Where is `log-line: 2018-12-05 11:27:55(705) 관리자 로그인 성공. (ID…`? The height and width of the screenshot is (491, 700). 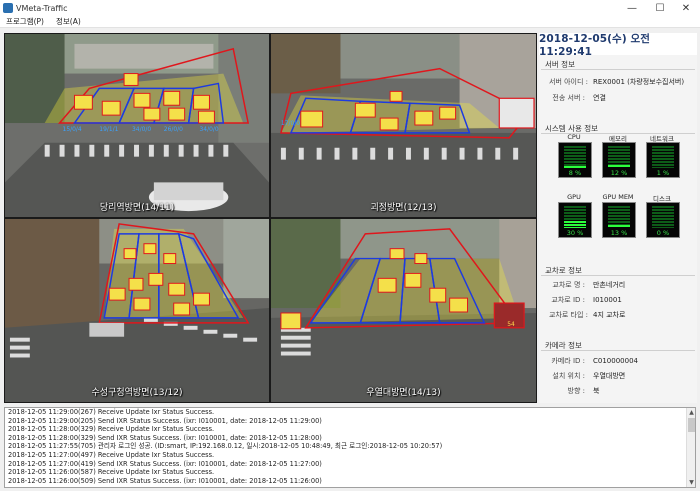
log-line: 2018-12-05 11:27:55(705) 관리자 로그인 성공. (ID… is located at coordinates (225, 446).